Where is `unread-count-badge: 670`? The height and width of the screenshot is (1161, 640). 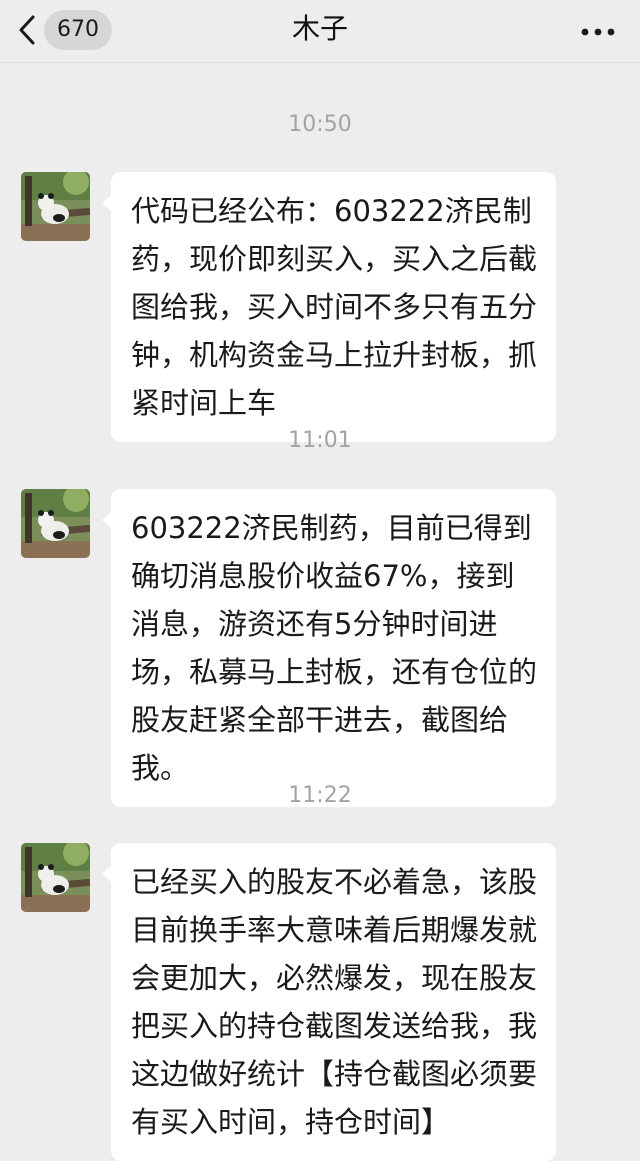 unread-count-badge: 670 is located at coordinates (78, 30).